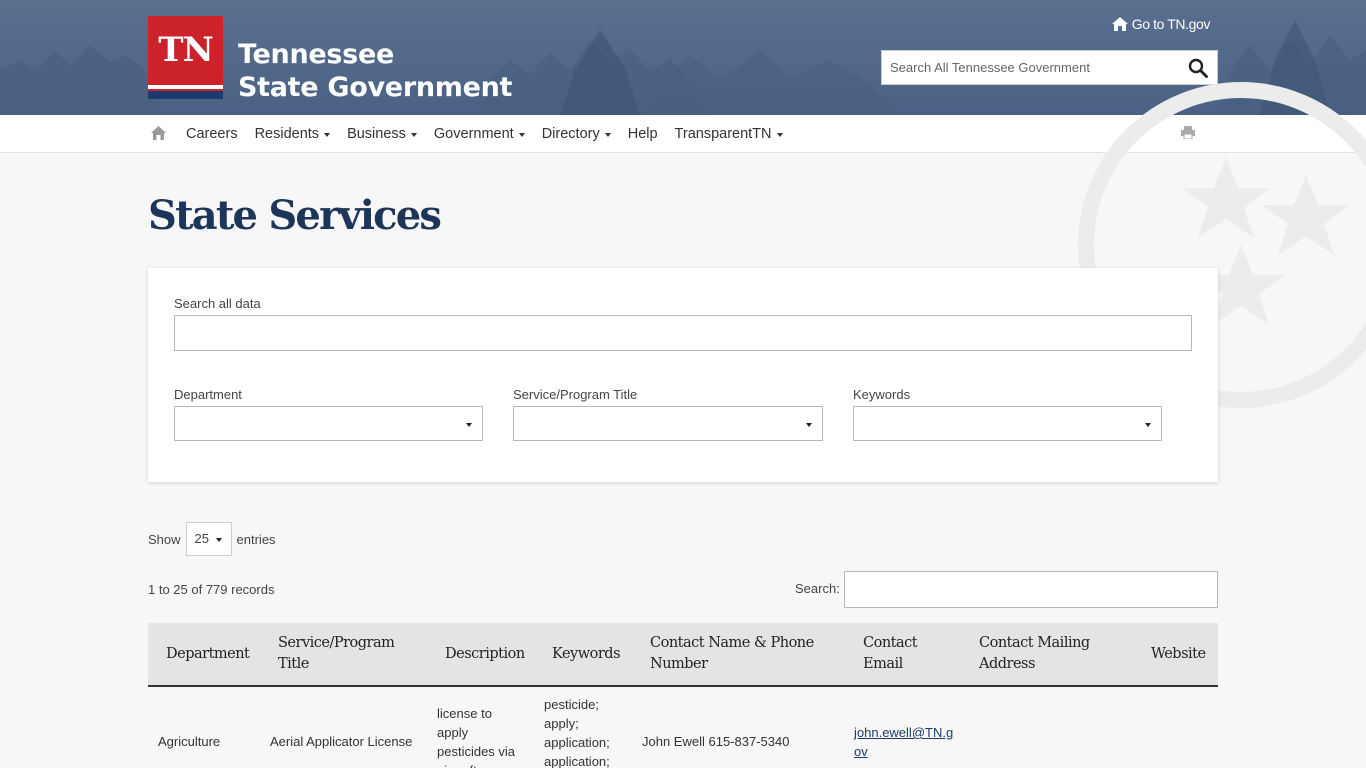  What do you see at coordinates (483, 736) in the screenshot?
I see `cell-description: license to apply pesticides via aircraft` at bounding box center [483, 736].